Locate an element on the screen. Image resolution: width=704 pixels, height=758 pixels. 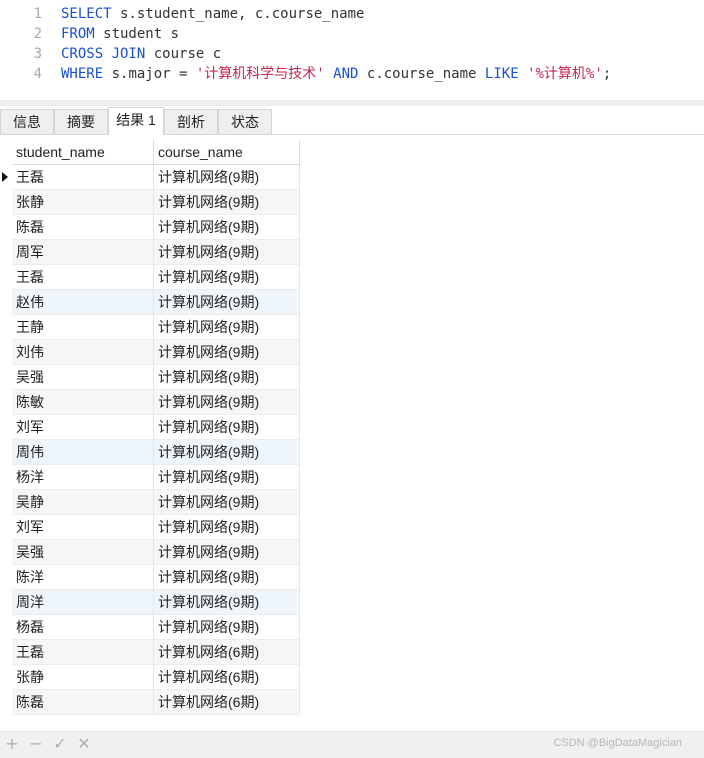
cell-student-name: 王静 is located at coordinates (83, 327).